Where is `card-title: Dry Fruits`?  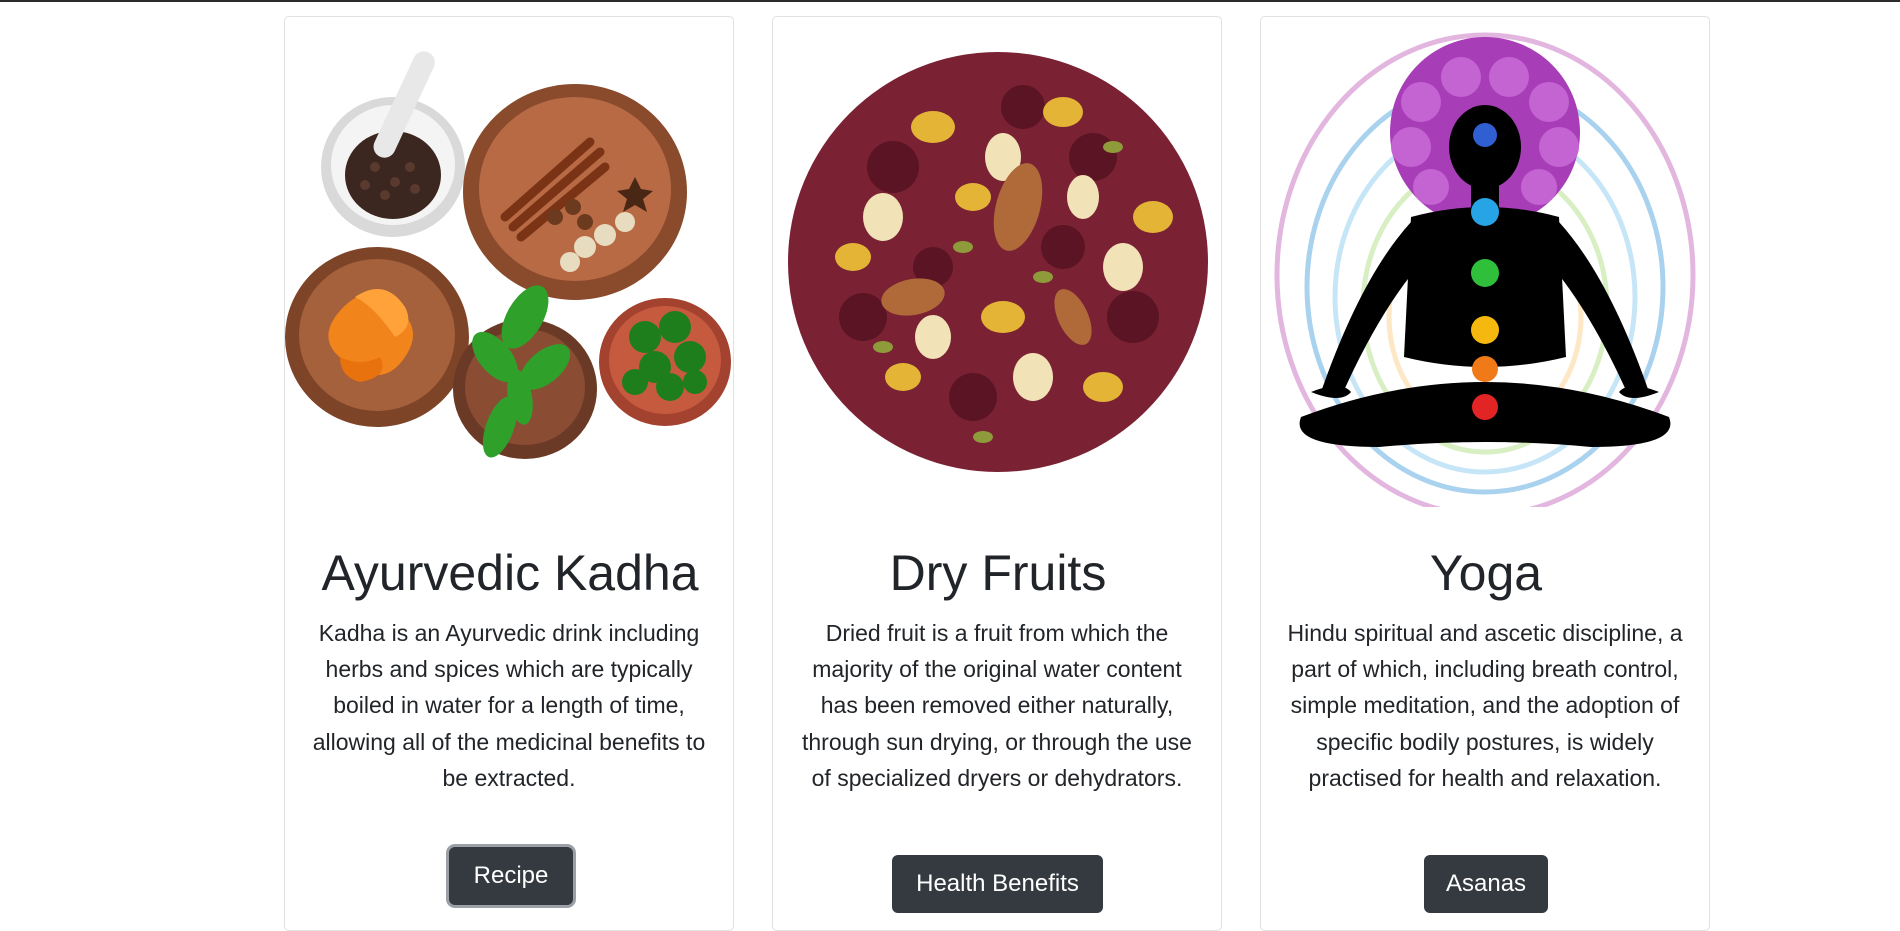 card-title: Dry Fruits is located at coordinates (998, 573).